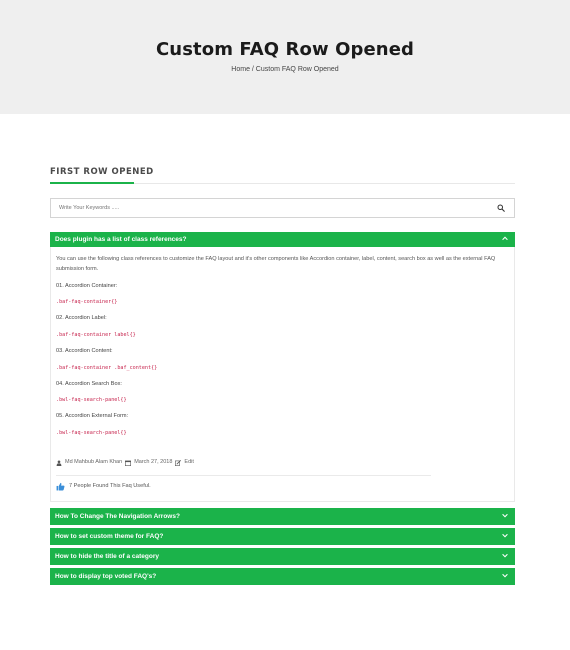  I want to click on faq-question: How to hide the title of a category, so click(107, 557).